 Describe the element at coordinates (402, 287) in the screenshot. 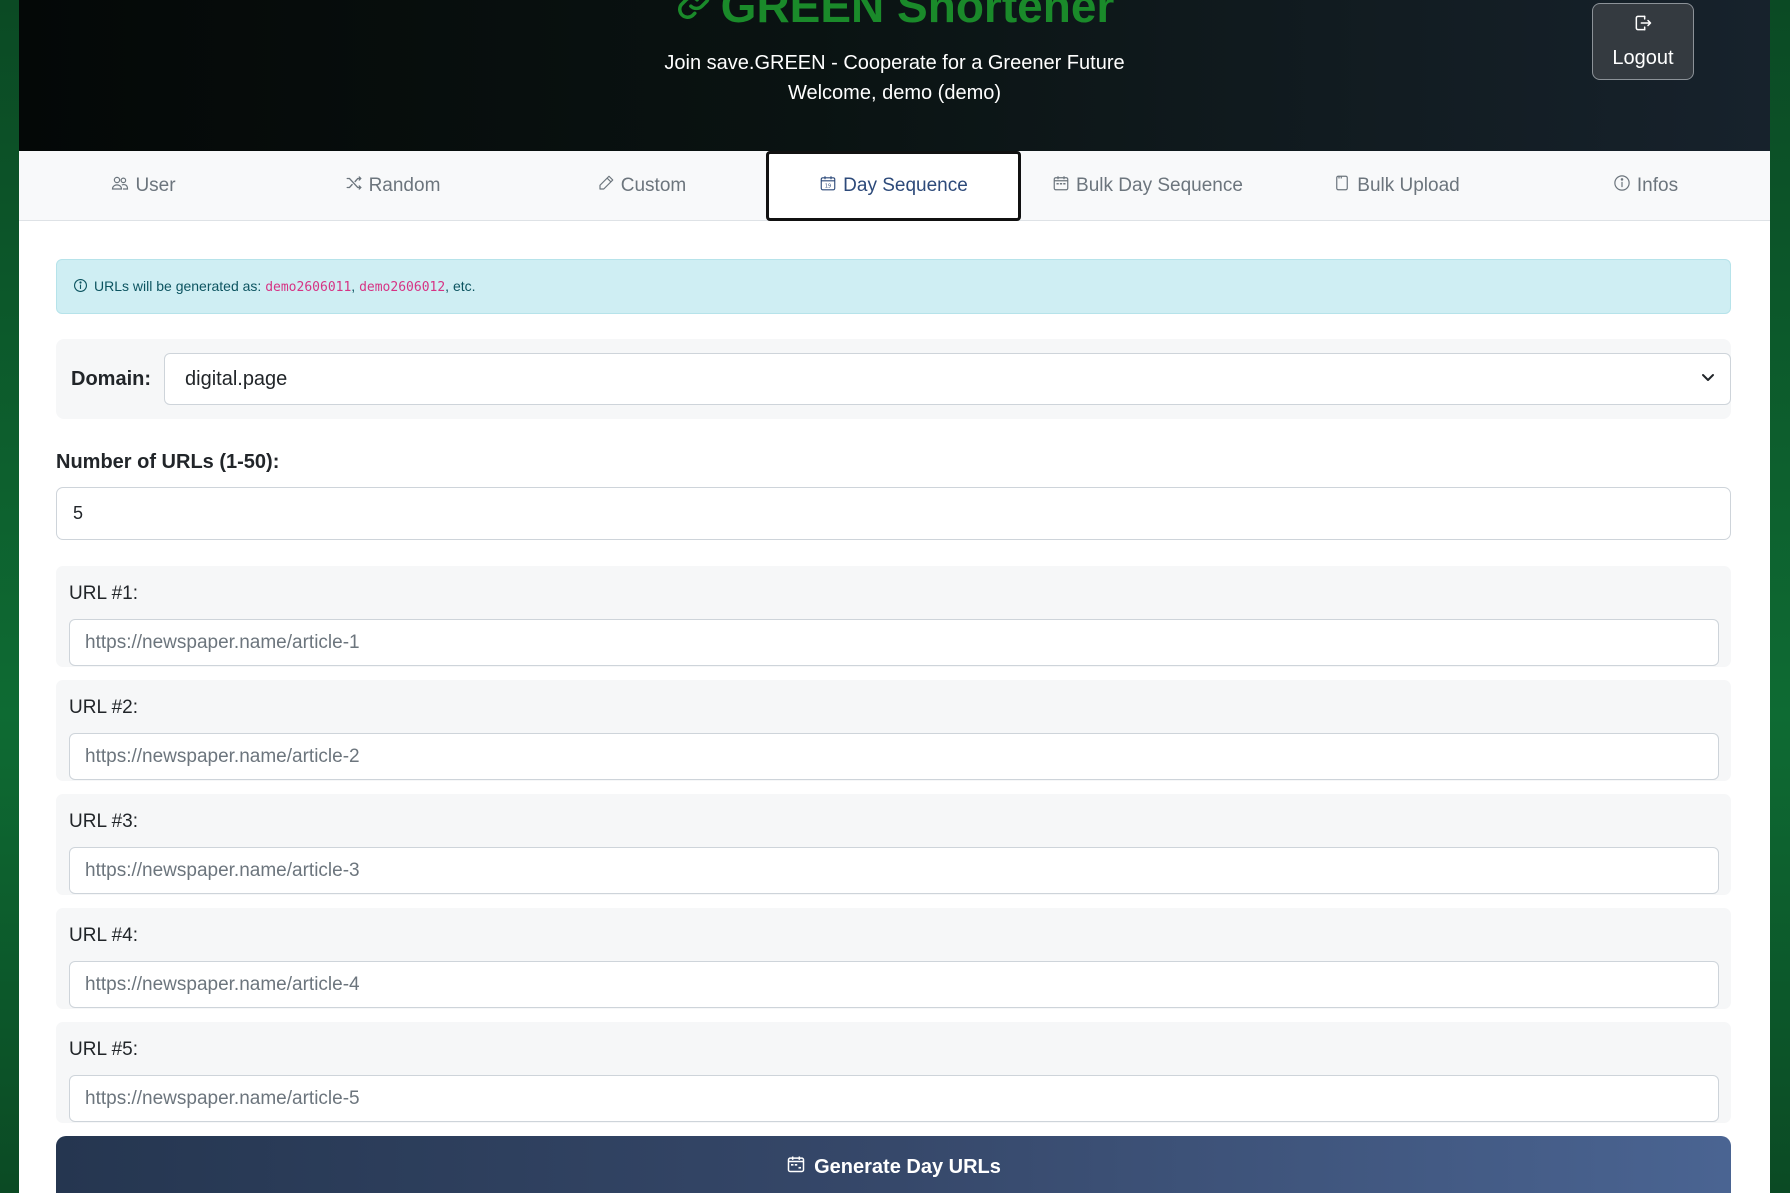

I see `example-code: demo2606012` at that location.